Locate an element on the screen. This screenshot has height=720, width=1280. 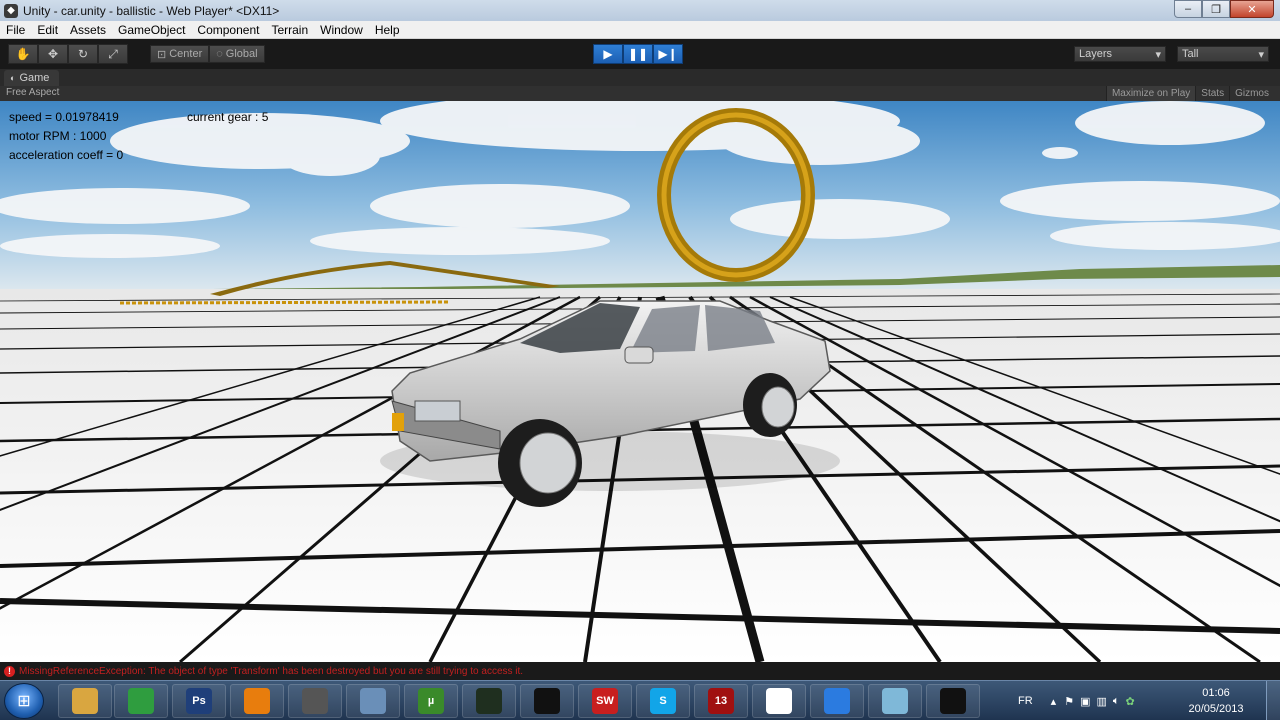
pivot-toggles: ⊡ Center ◌ Global is located at coordinates (207, 55).